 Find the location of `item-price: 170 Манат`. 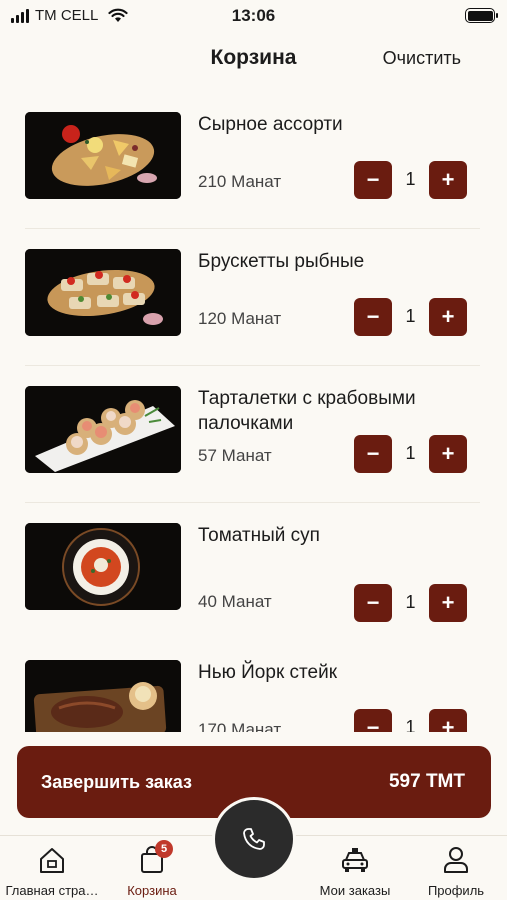

item-price: 170 Манат is located at coordinates (240, 726).